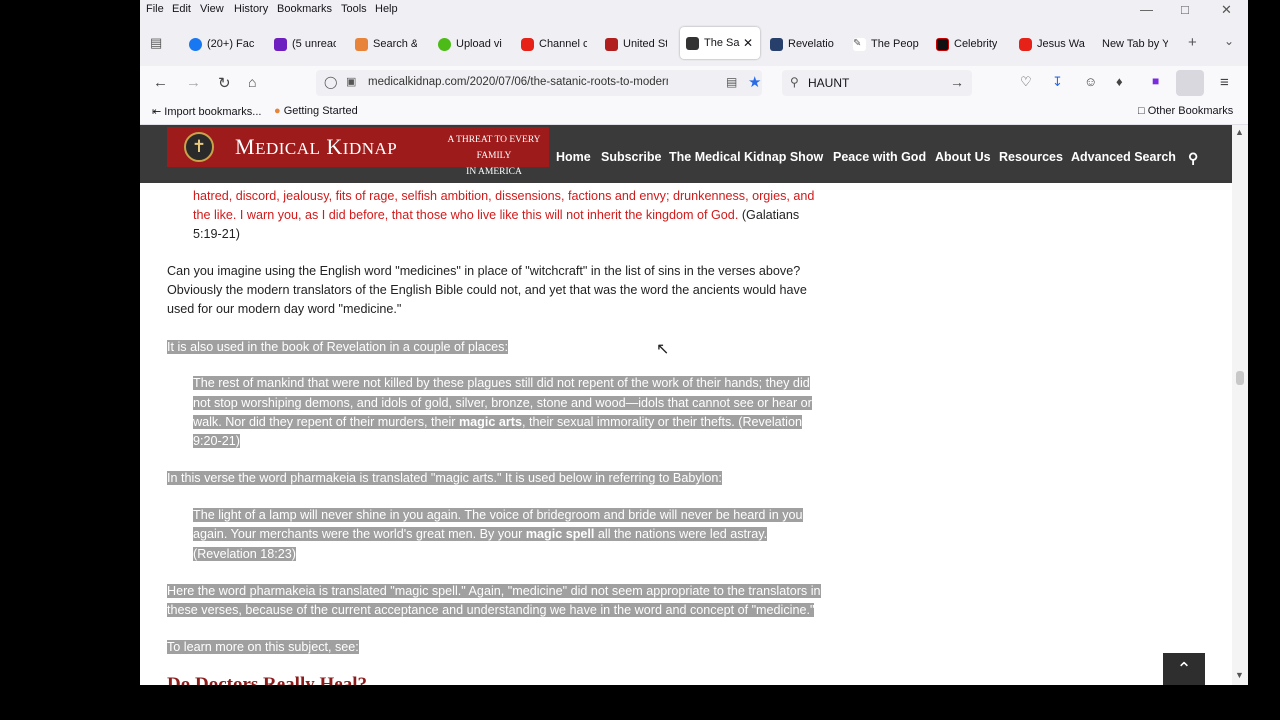 Image resolution: width=1280 pixels, height=720 pixels. Describe the element at coordinates (1123, 157) in the screenshot. I see `nav-advanced-search: Advanced Search` at that location.